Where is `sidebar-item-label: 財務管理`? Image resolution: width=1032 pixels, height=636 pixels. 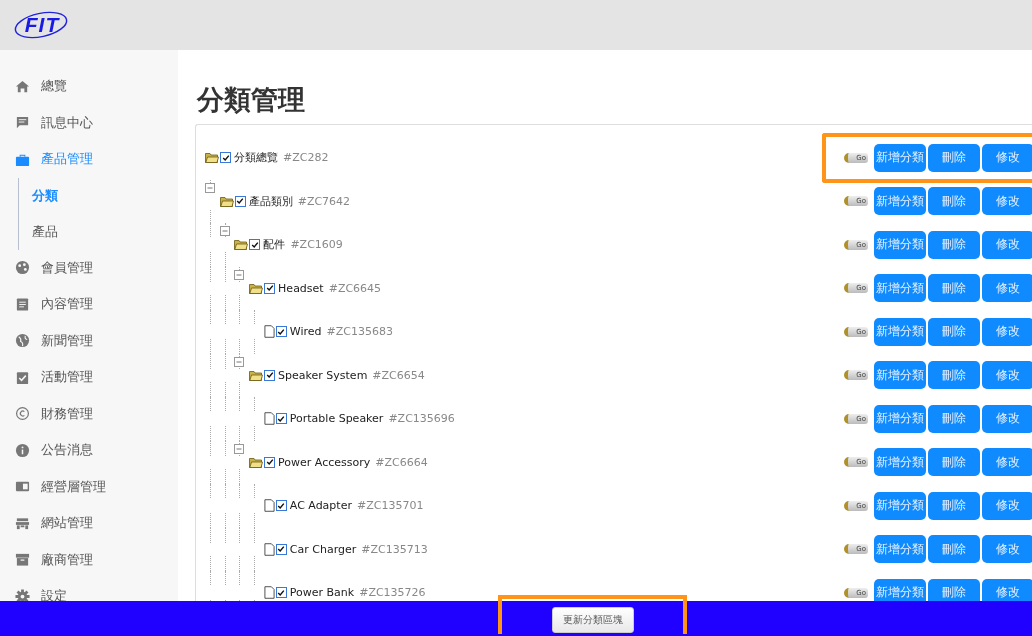
sidebar-item-label: 財務管理 is located at coordinates (67, 413).